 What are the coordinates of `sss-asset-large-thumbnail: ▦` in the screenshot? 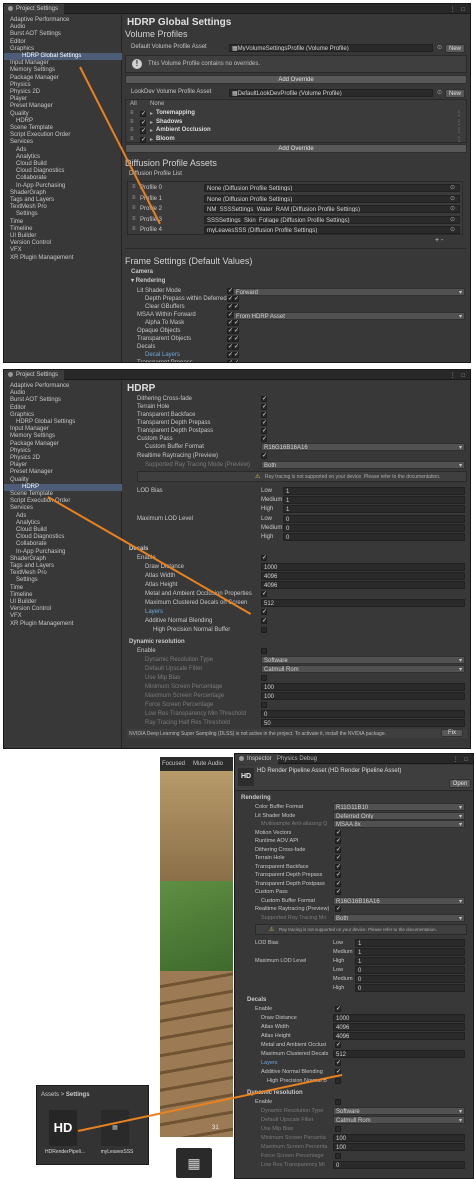 It's located at (194, 1163).